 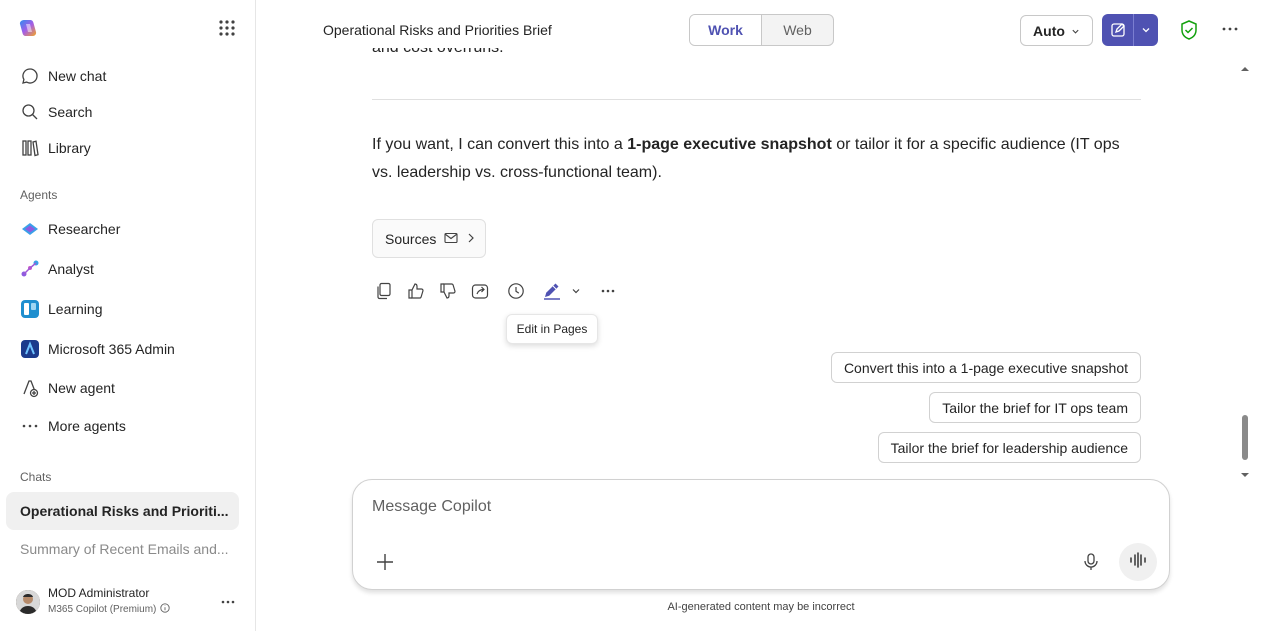 What do you see at coordinates (102, 609) in the screenshot?
I see `user-plan-label: M365 Copilot (Premium)` at bounding box center [102, 609].